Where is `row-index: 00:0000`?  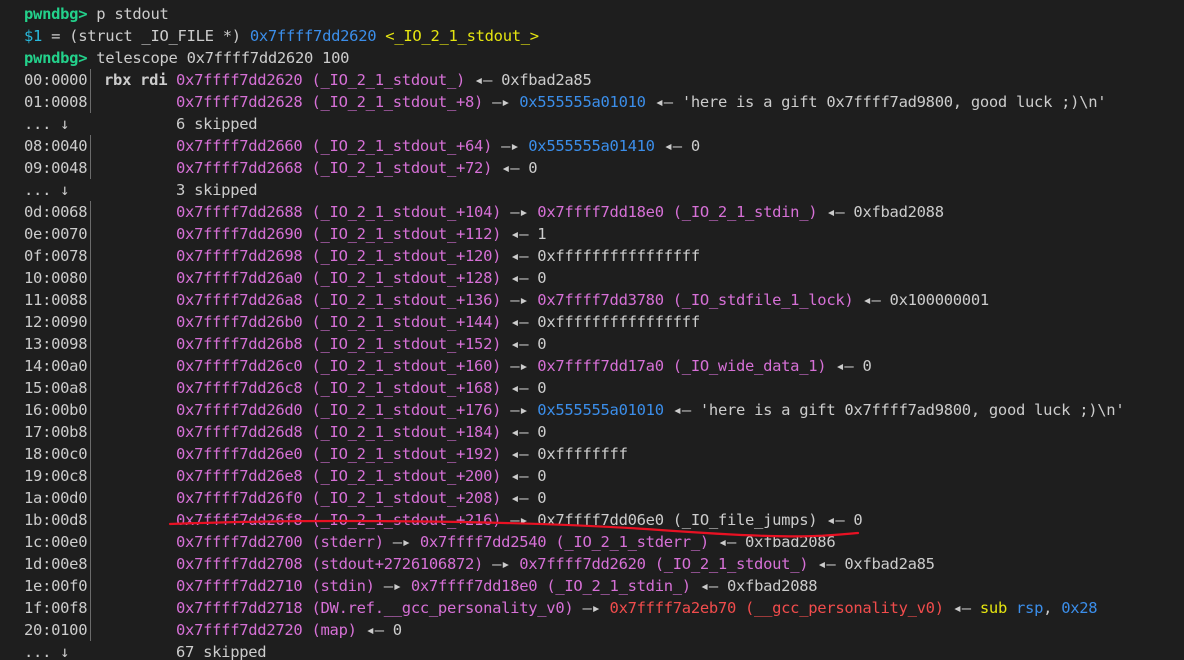
row-index: 00:0000 is located at coordinates (56, 80).